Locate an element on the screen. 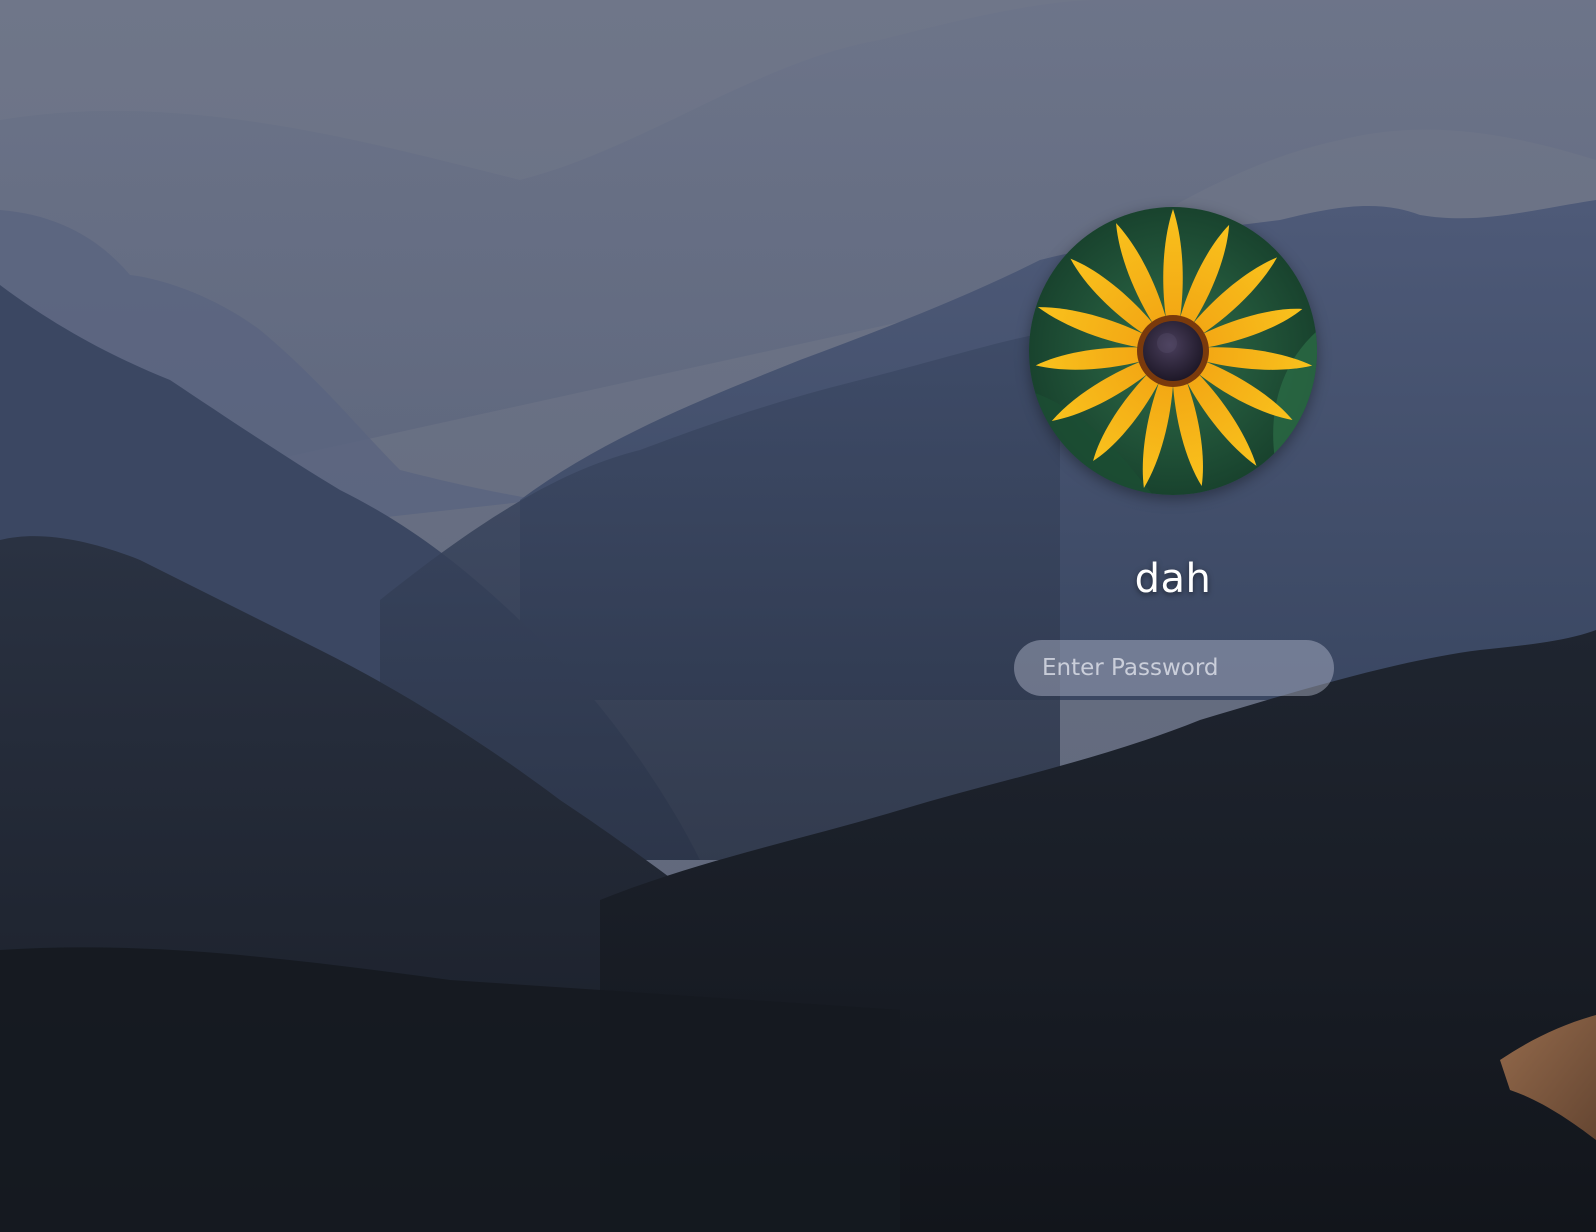 This screenshot has width=1596, height=1232. user-avatar is located at coordinates (1173, 351).